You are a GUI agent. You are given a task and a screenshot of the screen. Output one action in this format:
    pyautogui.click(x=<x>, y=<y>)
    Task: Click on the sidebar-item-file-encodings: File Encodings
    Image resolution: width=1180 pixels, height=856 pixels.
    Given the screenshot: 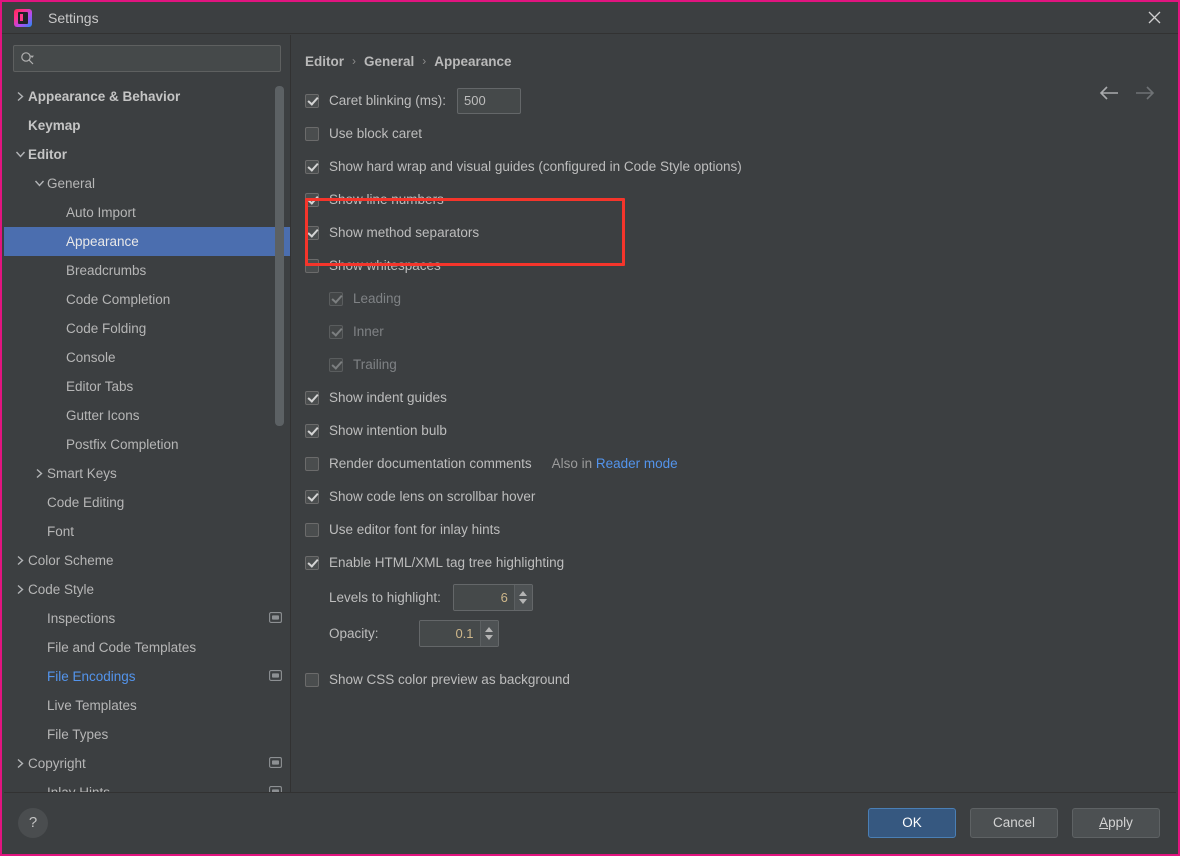 What is the action you would take?
    pyautogui.click(x=147, y=676)
    